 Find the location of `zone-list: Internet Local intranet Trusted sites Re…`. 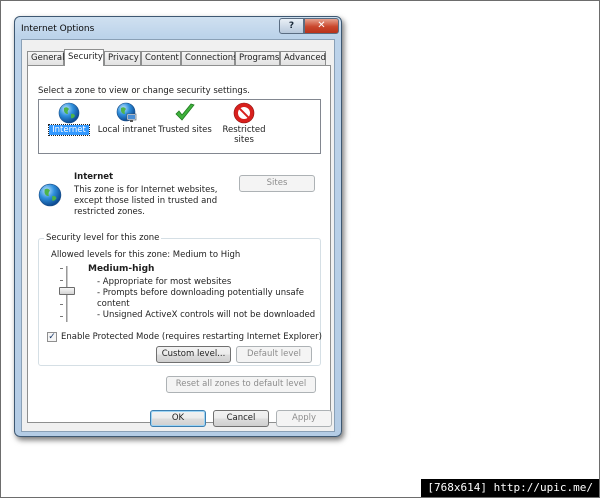

zone-list: Internet Local intranet Trusted sites Re… is located at coordinates (179, 126).